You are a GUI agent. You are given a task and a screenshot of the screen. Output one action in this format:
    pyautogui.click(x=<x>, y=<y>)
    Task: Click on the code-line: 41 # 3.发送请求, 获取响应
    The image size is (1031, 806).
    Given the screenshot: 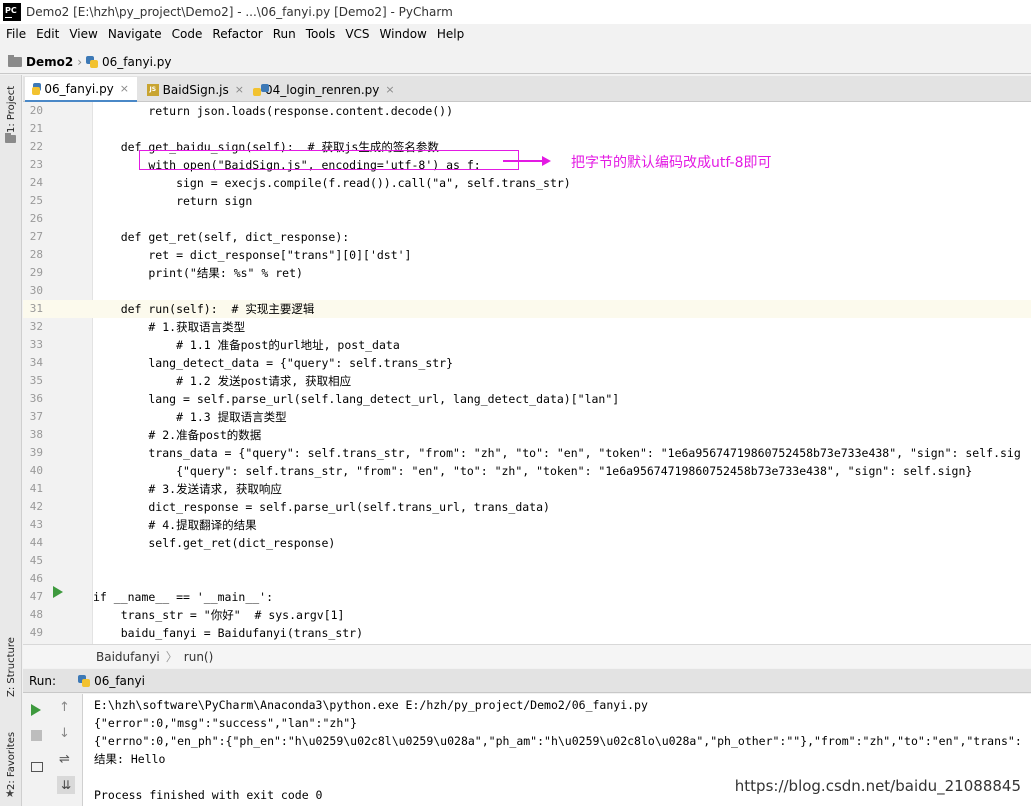 What is the action you would take?
    pyautogui.click(x=527, y=489)
    